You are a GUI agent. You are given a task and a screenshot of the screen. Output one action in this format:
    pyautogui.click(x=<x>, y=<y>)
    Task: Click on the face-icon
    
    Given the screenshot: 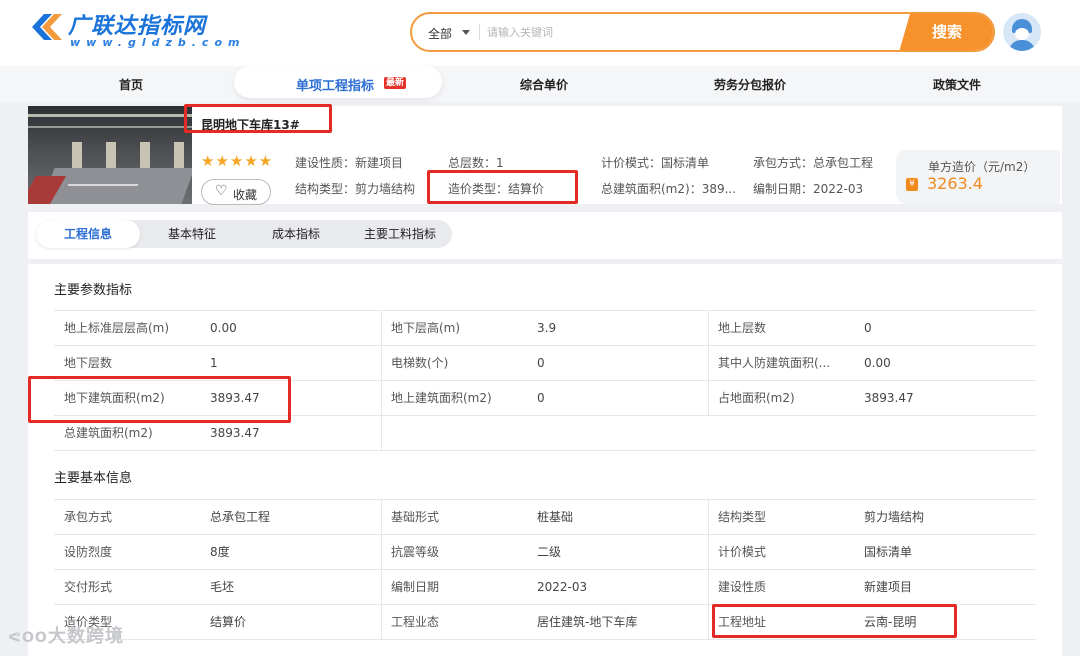 What is the action you would take?
    pyautogui.click(x=1022, y=34)
    